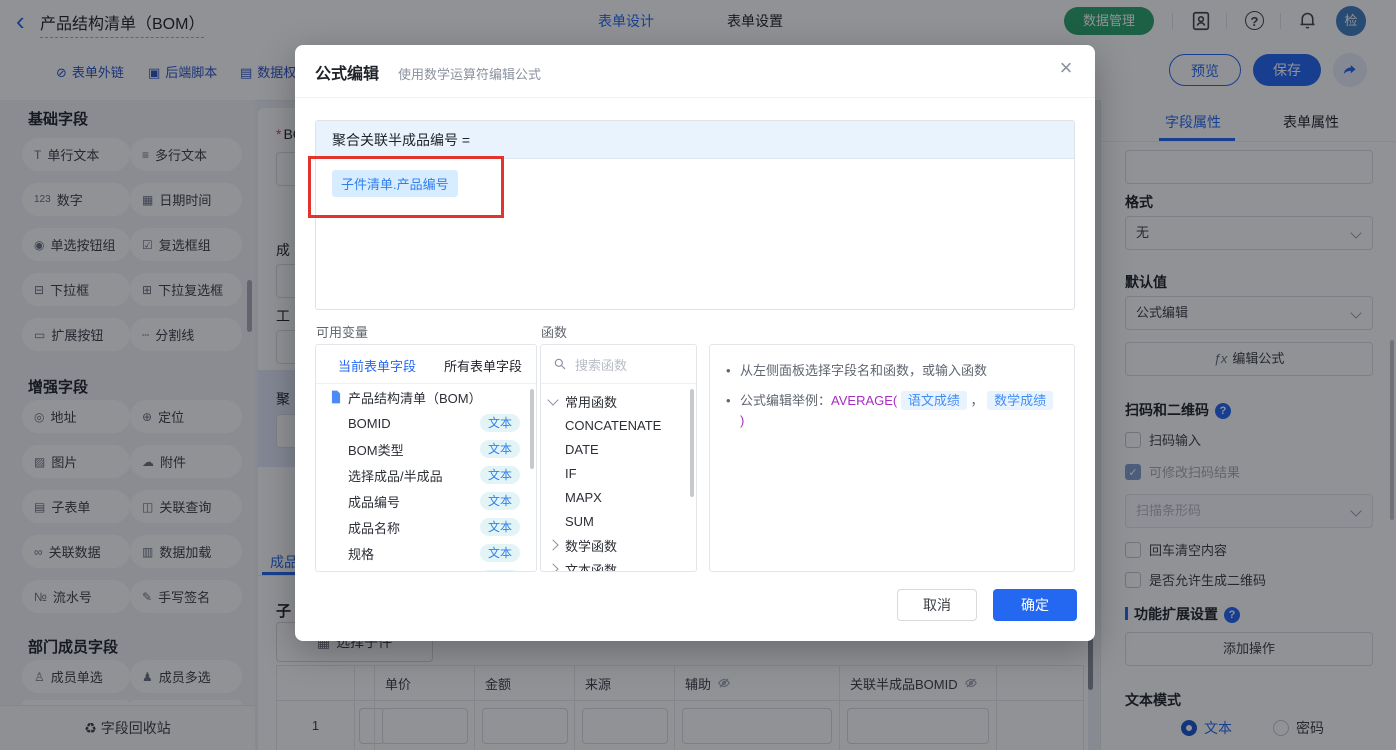 Image resolution: width=1396 pixels, height=750 pixels. Describe the element at coordinates (426, 527) in the screenshot. I see `tree-field-product-name: 成品名称 文本` at that location.